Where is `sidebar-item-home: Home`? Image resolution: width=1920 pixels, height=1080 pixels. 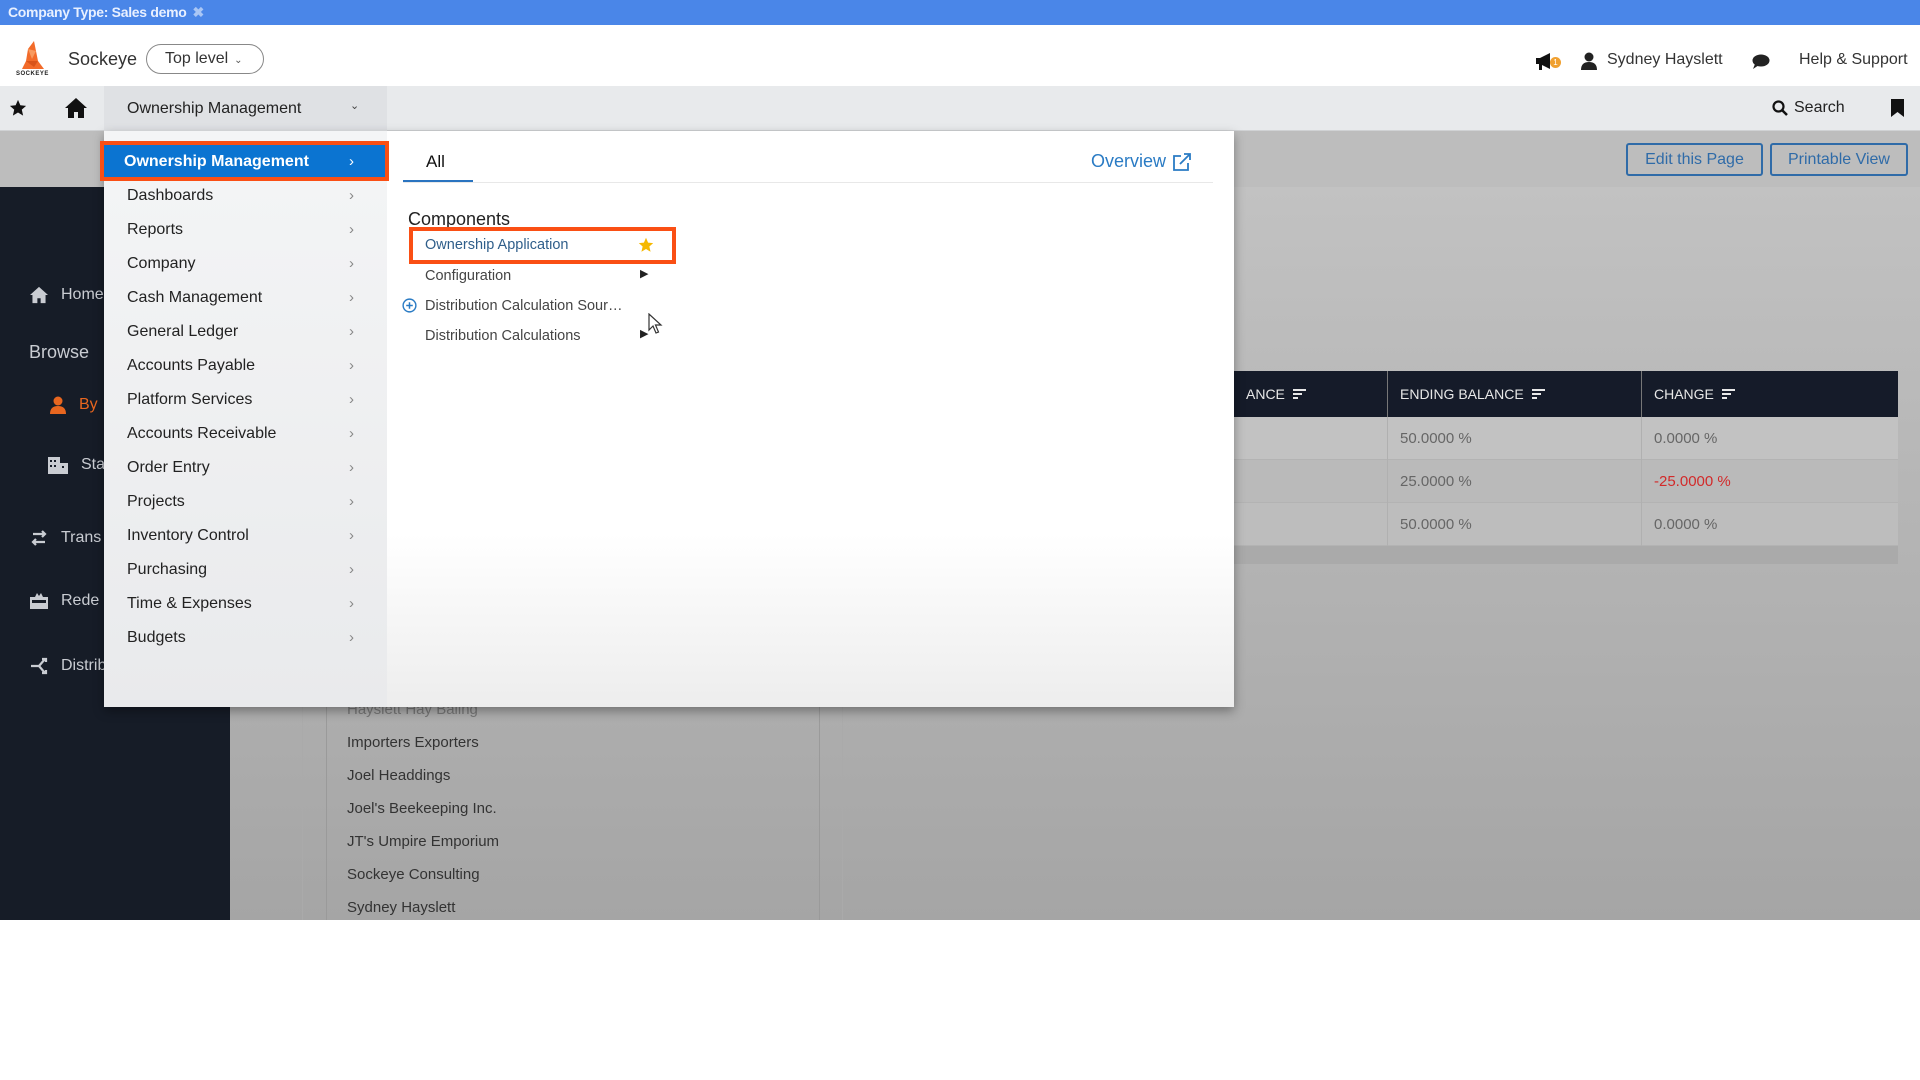
sidebar-item-home: Home is located at coordinates (66, 295).